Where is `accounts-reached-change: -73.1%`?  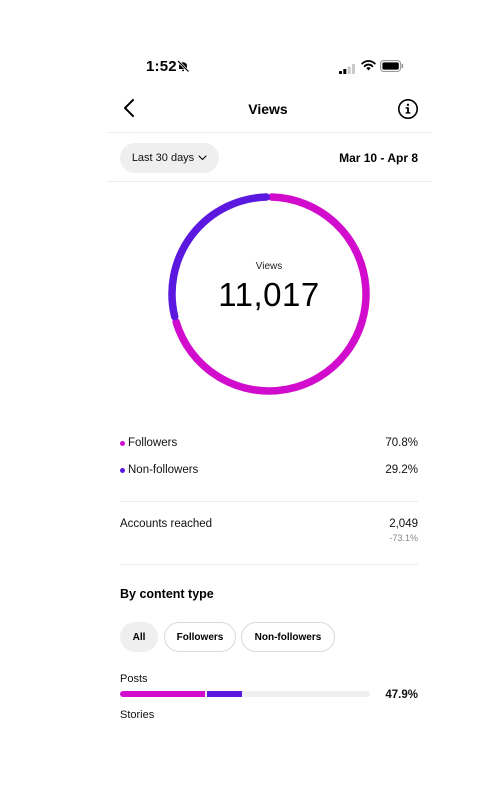 accounts-reached-change: -73.1% is located at coordinates (403, 538).